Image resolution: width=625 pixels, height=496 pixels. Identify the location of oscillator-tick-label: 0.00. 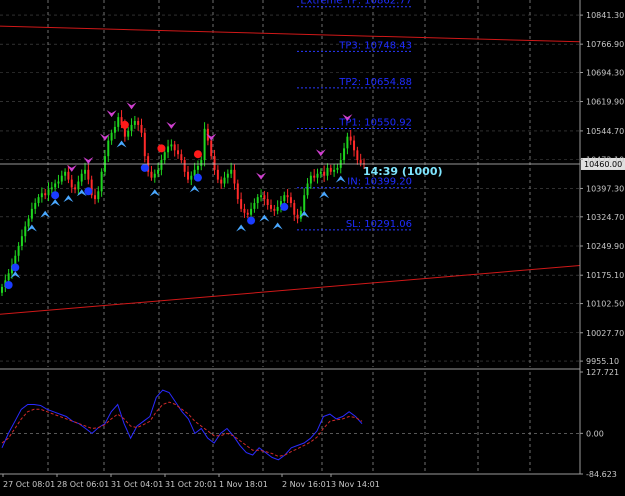
(595, 433).